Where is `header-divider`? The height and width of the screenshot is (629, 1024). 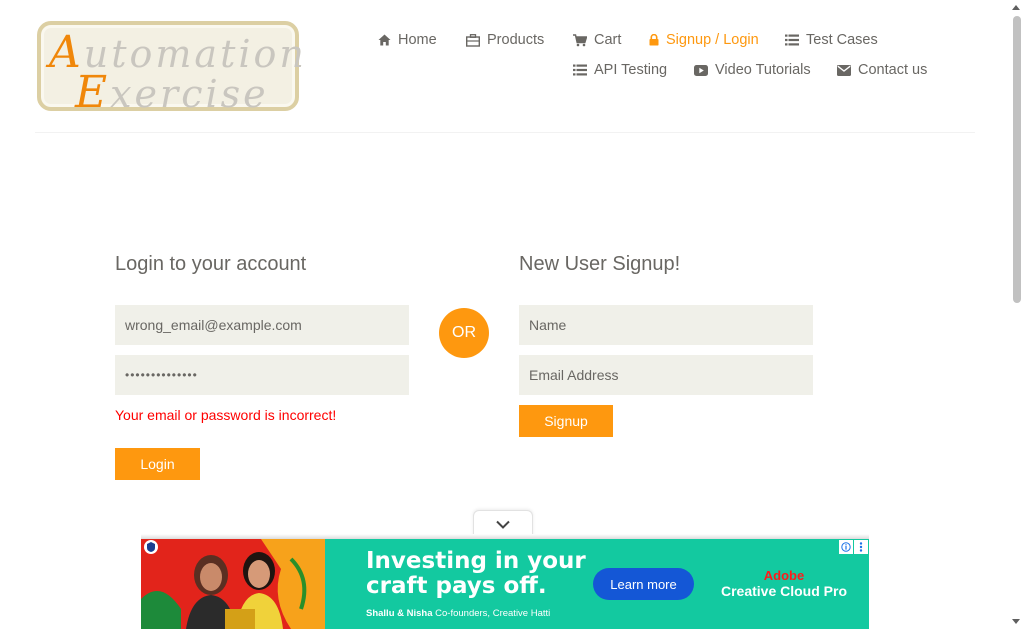
header-divider is located at coordinates (505, 132).